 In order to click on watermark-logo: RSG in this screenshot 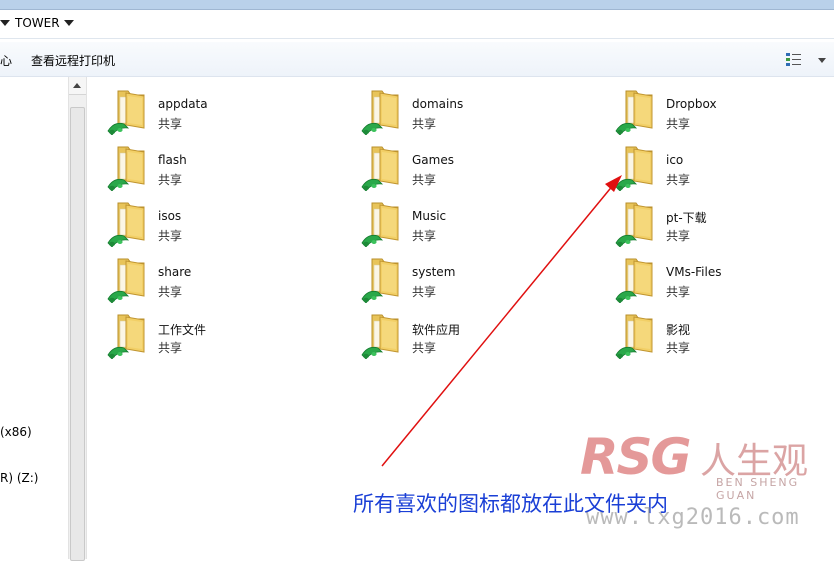, I will do `click(636, 457)`.